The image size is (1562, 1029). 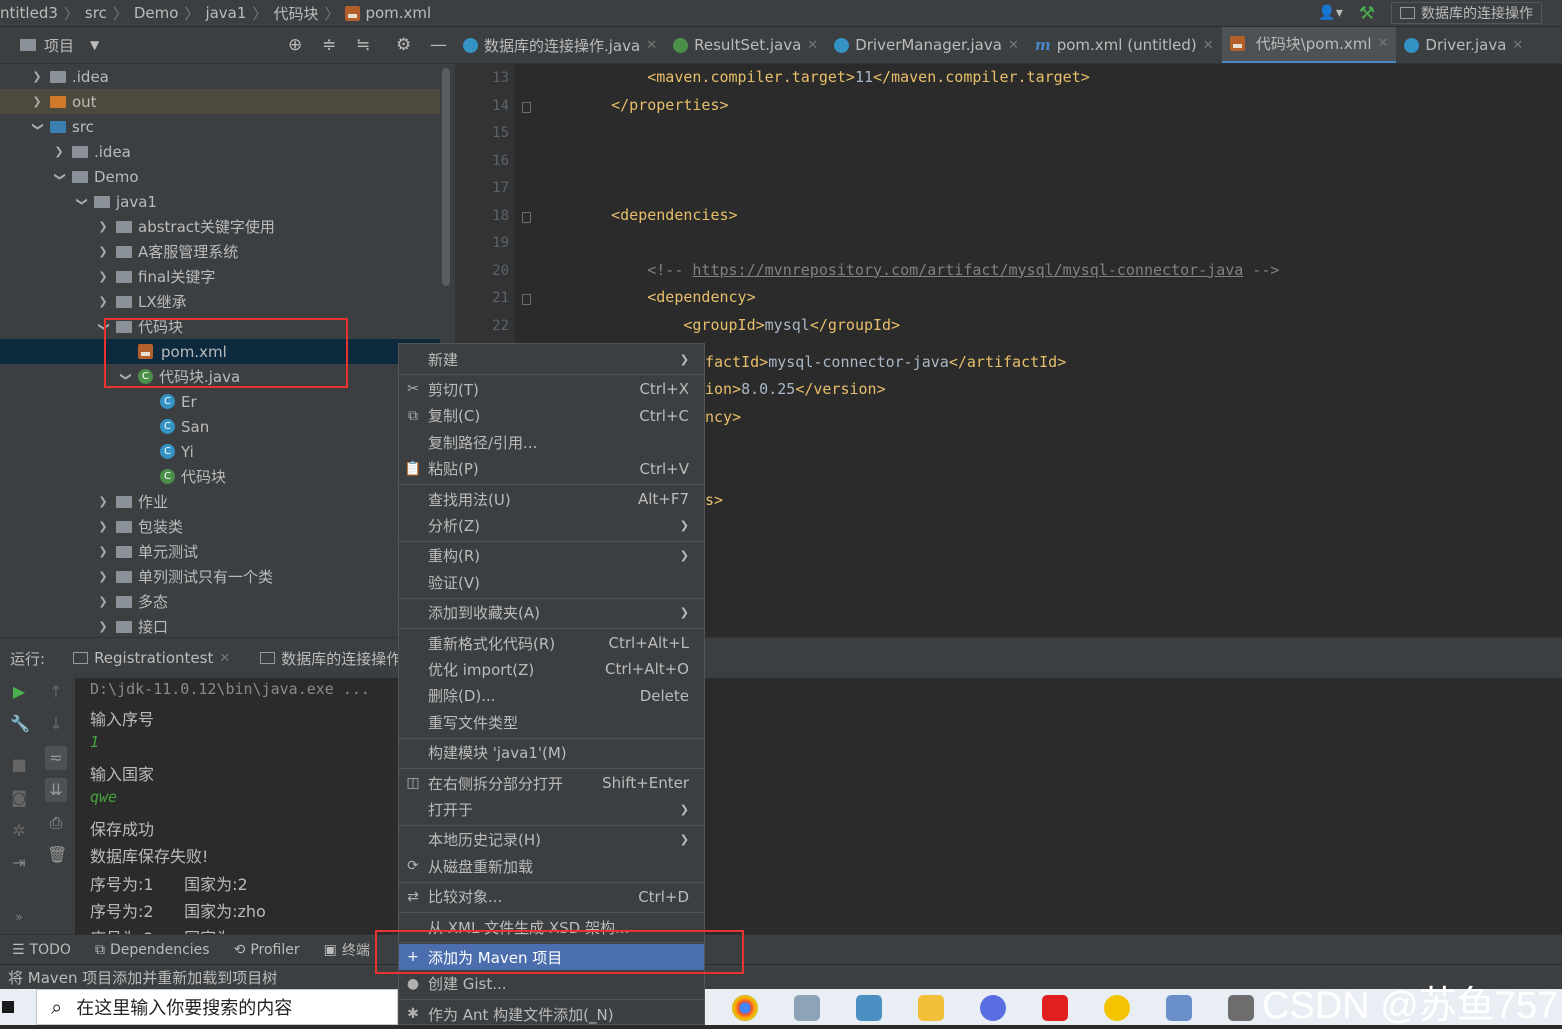 What do you see at coordinates (363, 45) in the screenshot?
I see `collapse-all-icon: ≒` at bounding box center [363, 45].